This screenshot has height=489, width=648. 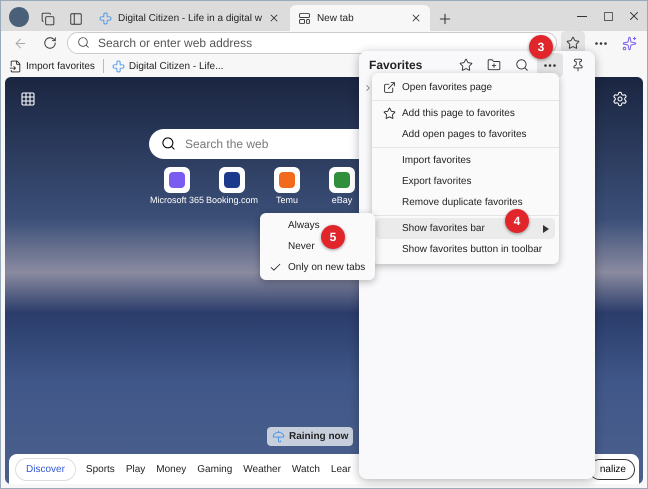 What do you see at coordinates (50, 43) in the screenshot?
I see `refresh-icon` at bounding box center [50, 43].